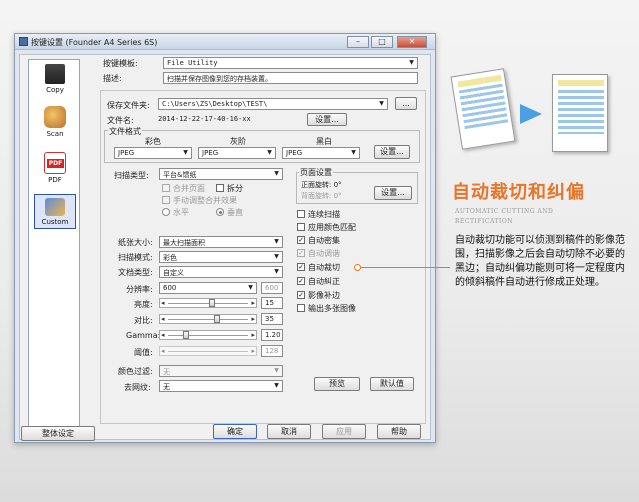 The height and width of the screenshot is (502, 639). Describe the element at coordinates (208, 335) in the screenshot. I see `gamma-slider: ◂ ▸` at that location.